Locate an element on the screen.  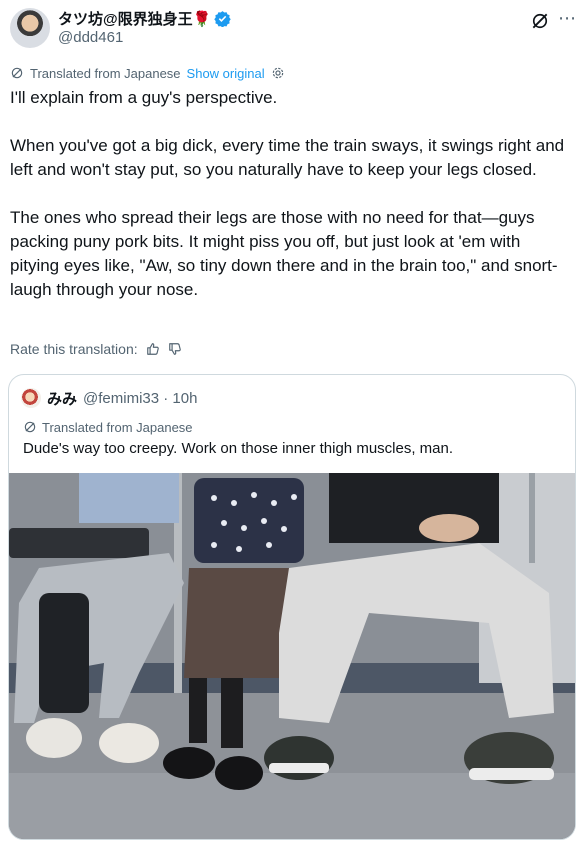
quoted-post-header: みみ @femimi33 · 10h is located at coordinates (109, 398).